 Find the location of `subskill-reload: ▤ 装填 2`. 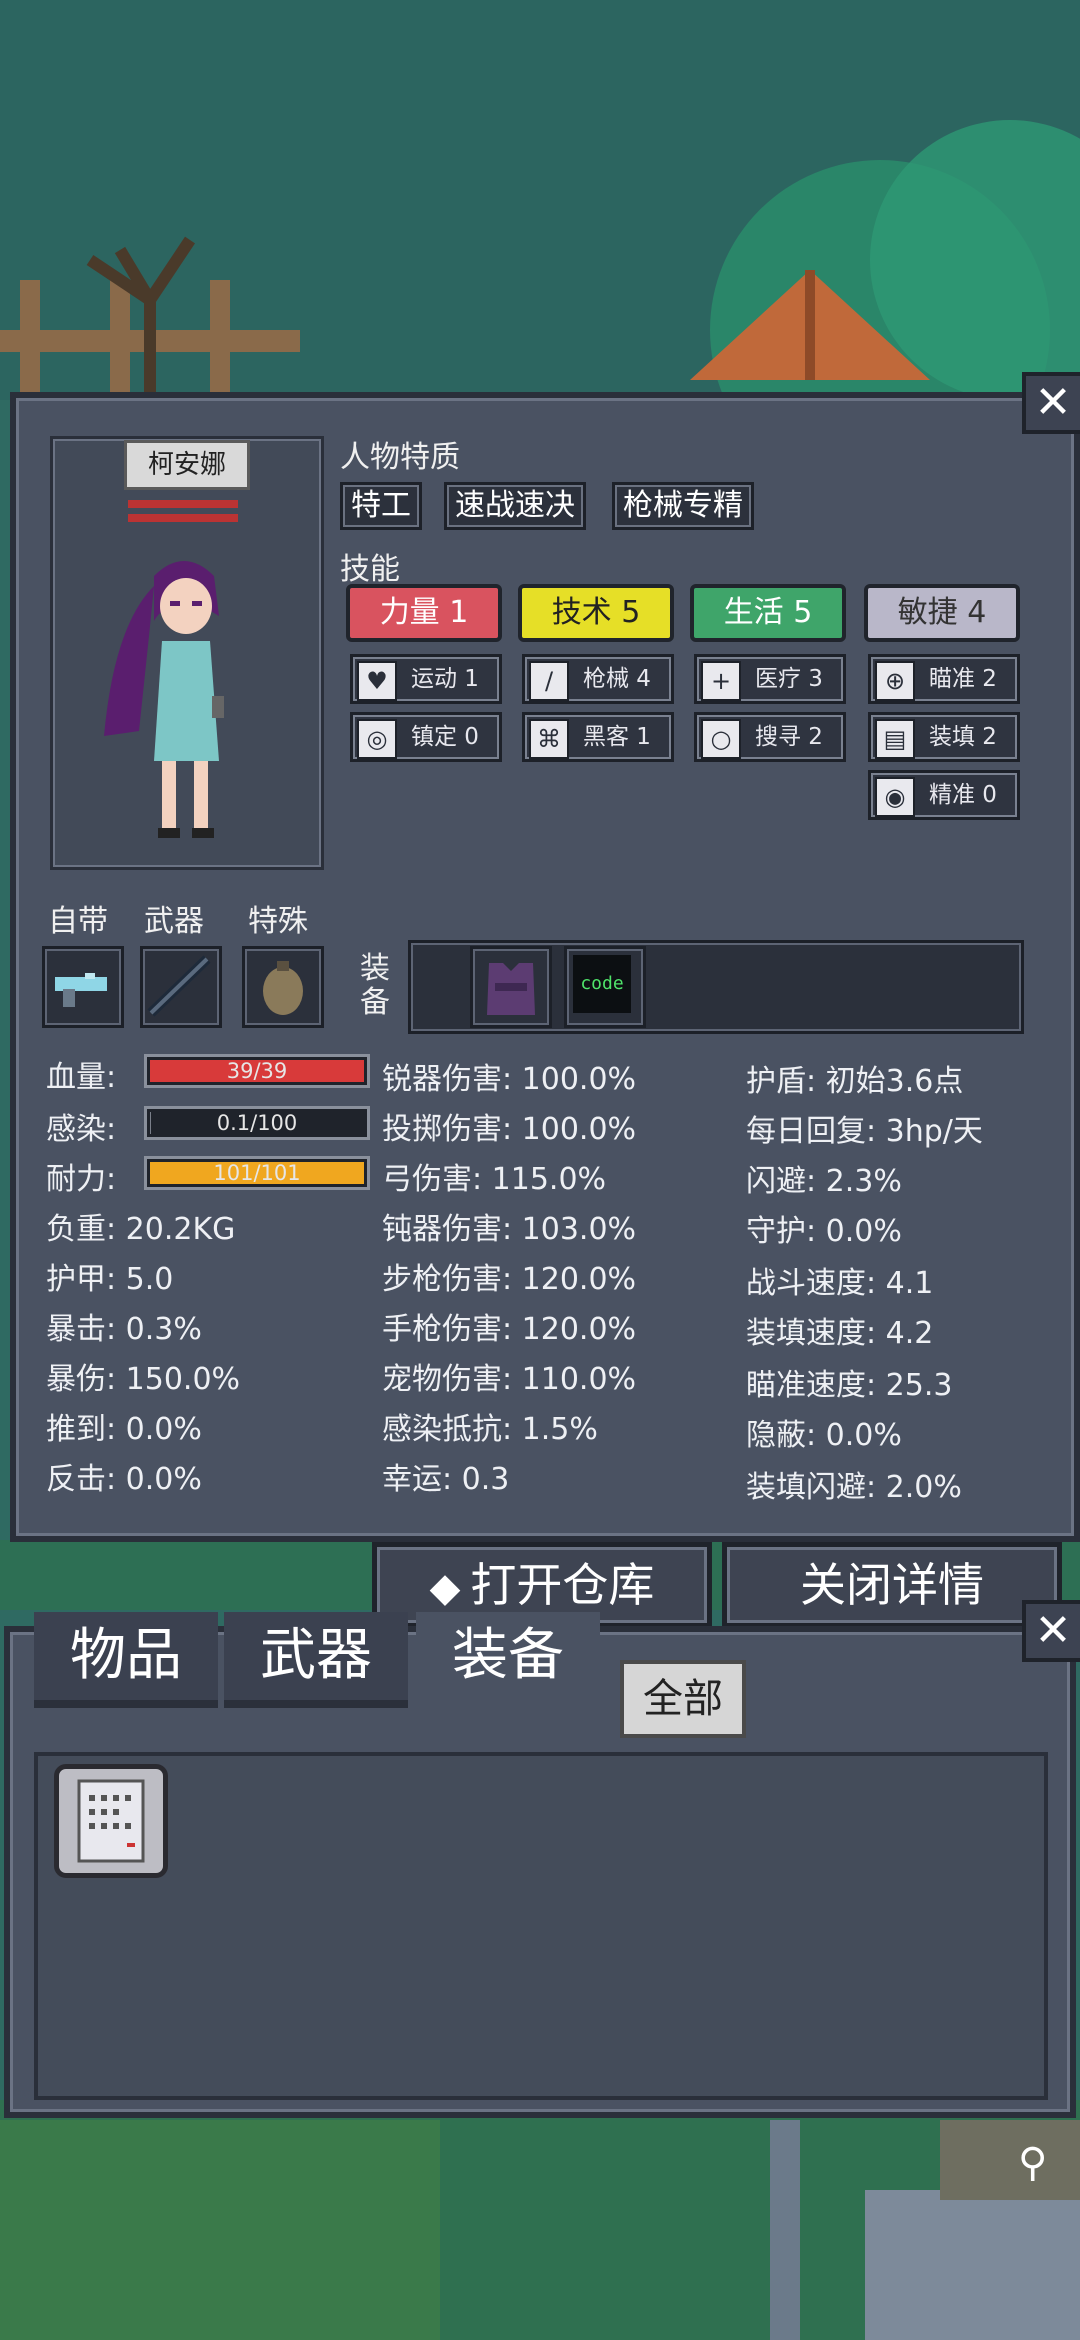

subskill-reload: ▤ 装填 2 is located at coordinates (944, 737).